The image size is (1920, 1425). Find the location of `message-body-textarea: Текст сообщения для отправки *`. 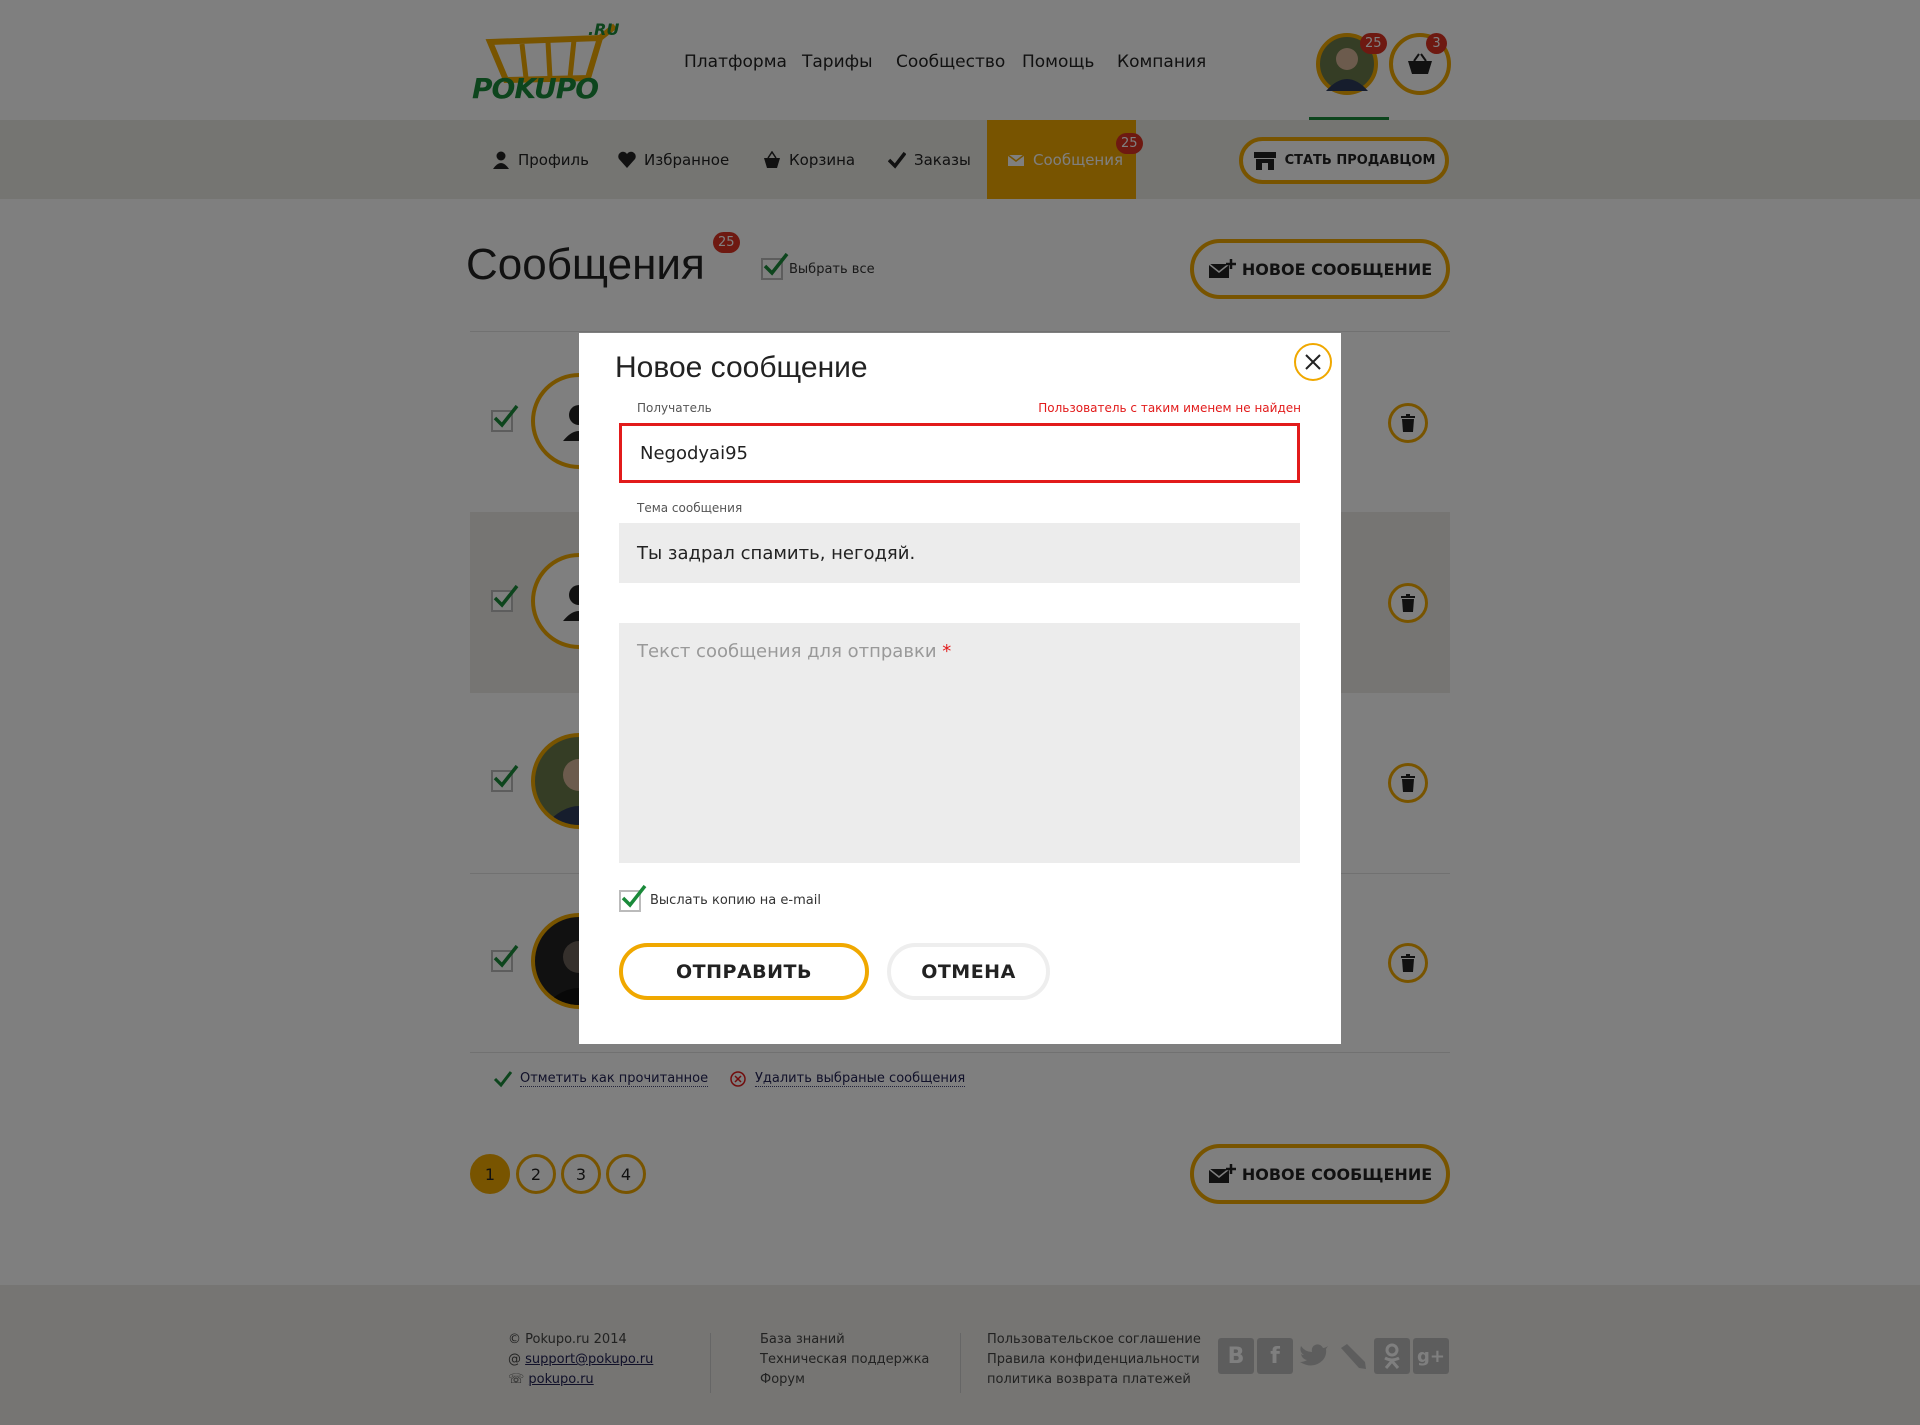

message-body-textarea: Текст сообщения для отправки * is located at coordinates (959, 743).